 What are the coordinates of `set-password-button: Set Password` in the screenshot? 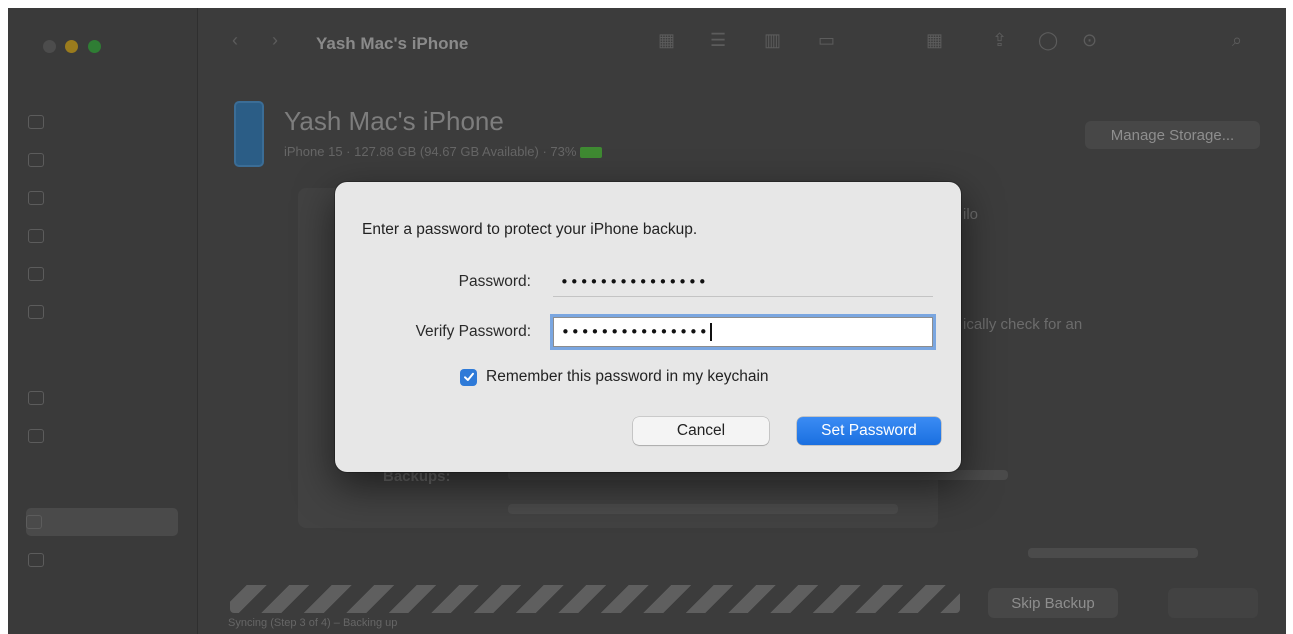 It's located at (869, 431).